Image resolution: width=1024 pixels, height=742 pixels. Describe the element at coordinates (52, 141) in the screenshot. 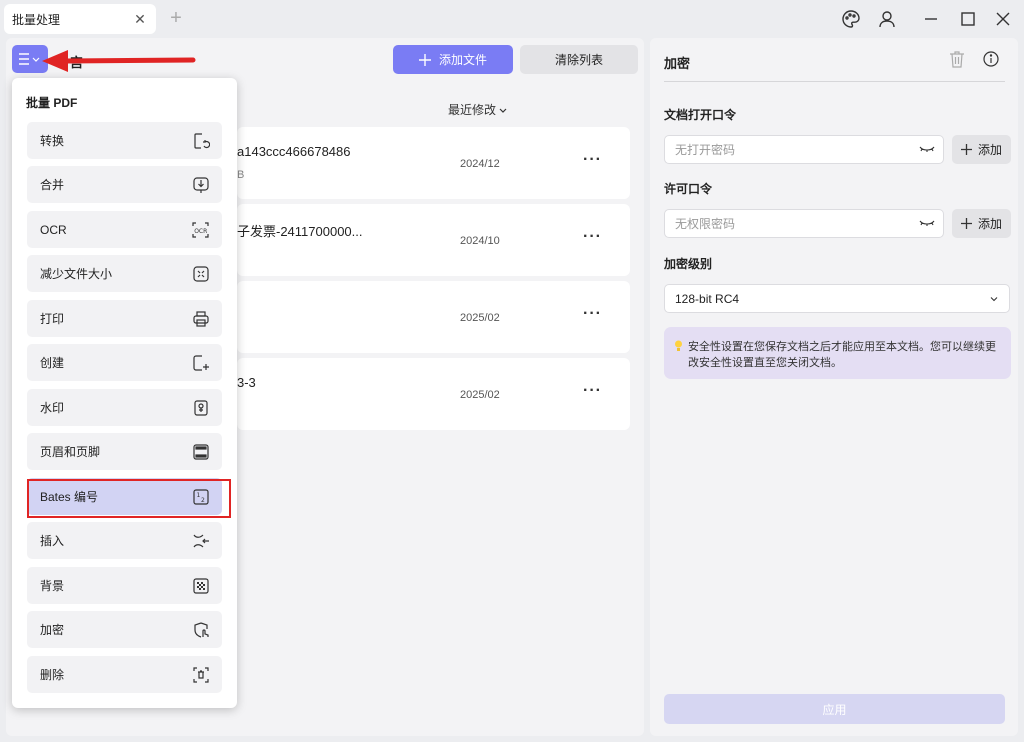

I see `menu-item-label: 转换` at that location.